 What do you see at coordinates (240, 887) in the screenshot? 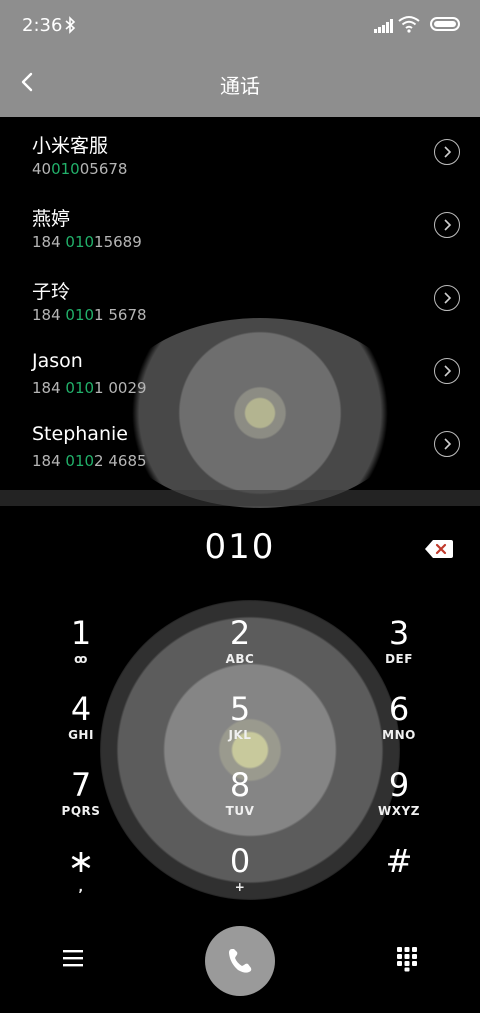
I see `key-letters: +` at bounding box center [240, 887].